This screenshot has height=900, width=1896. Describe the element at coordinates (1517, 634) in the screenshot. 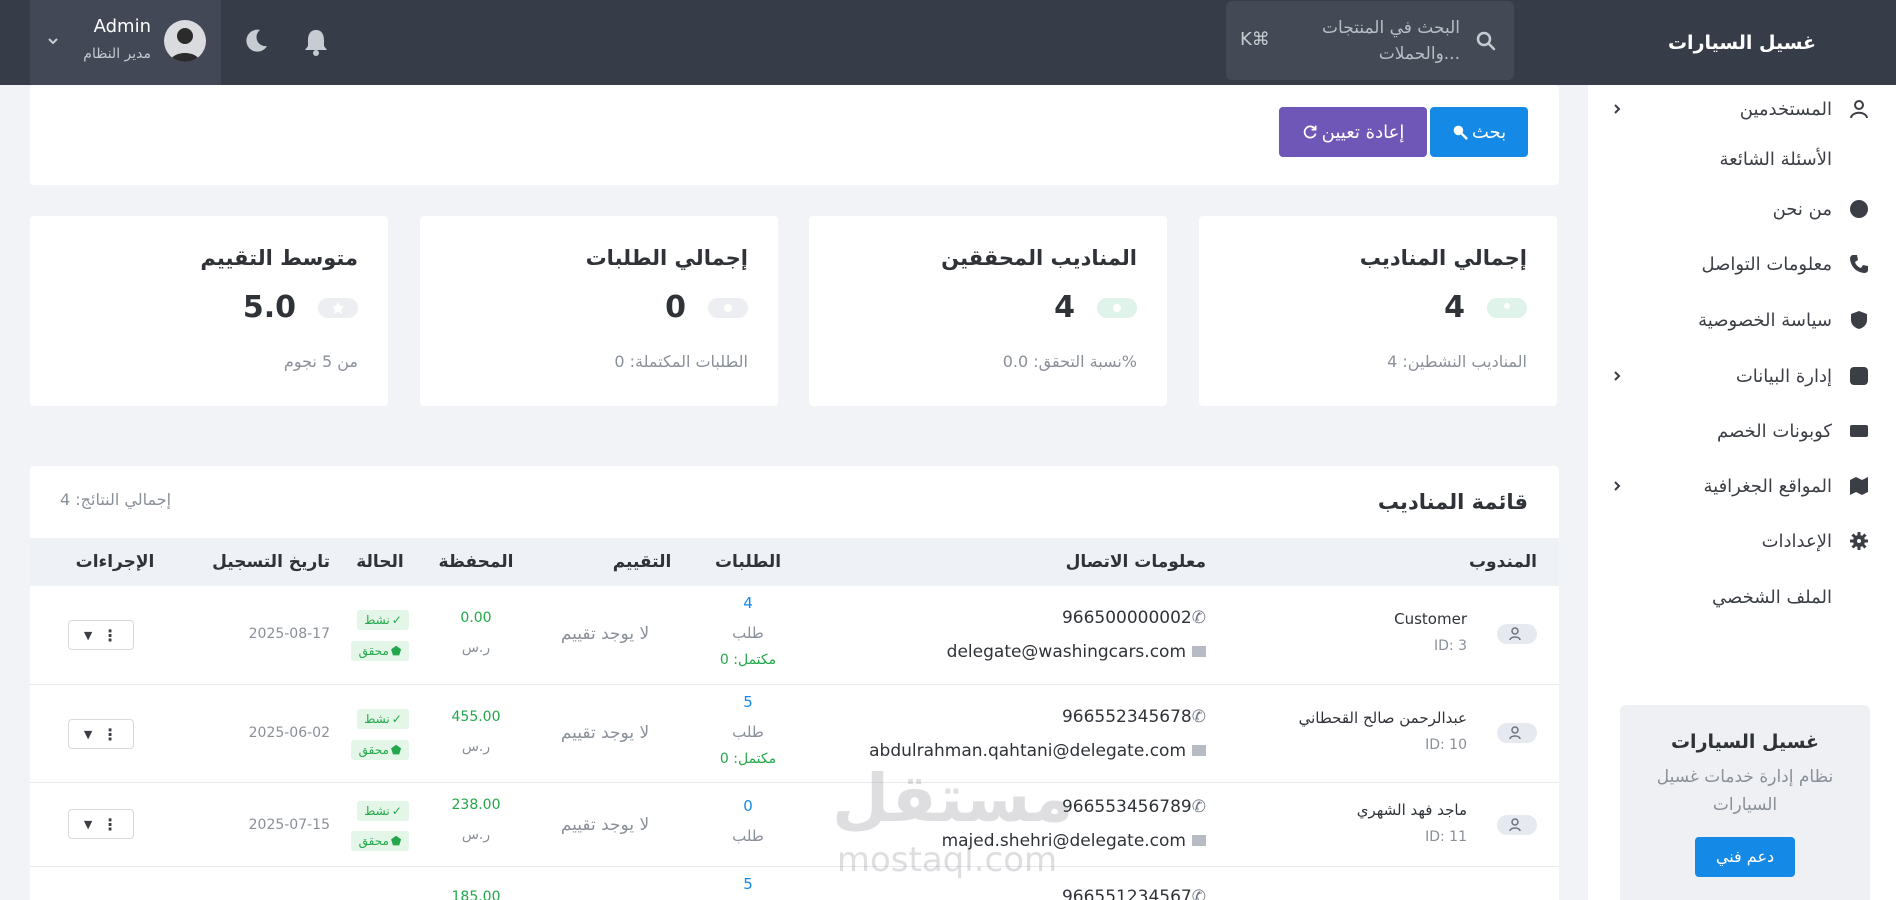

I see `user-avatar-icon` at that location.